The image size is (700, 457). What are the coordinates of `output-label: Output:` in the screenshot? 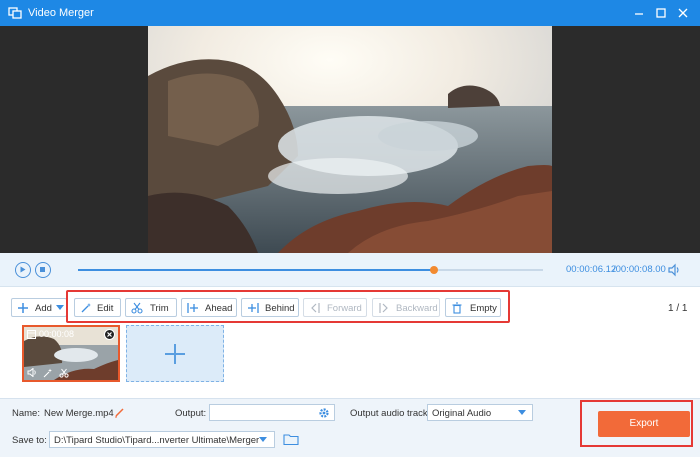 It's located at (191, 413).